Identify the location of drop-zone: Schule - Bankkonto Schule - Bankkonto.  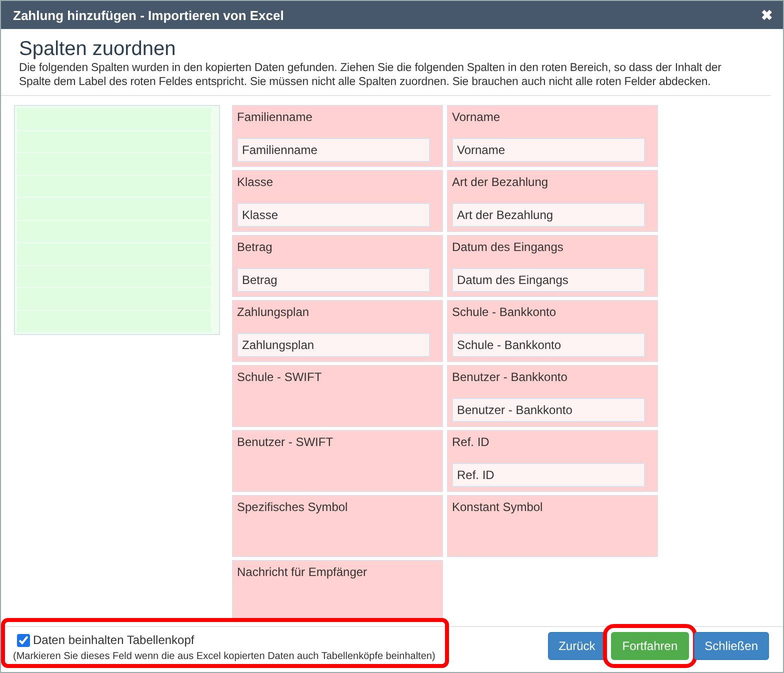
(552, 331).